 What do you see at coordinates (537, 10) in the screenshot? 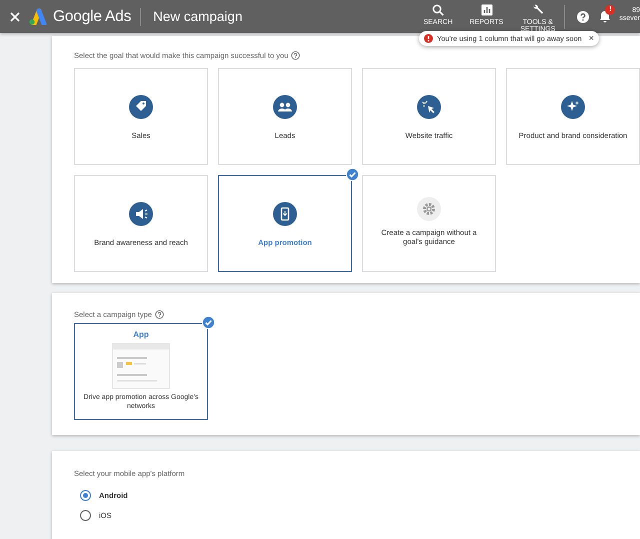
I see `wrench-icon` at bounding box center [537, 10].